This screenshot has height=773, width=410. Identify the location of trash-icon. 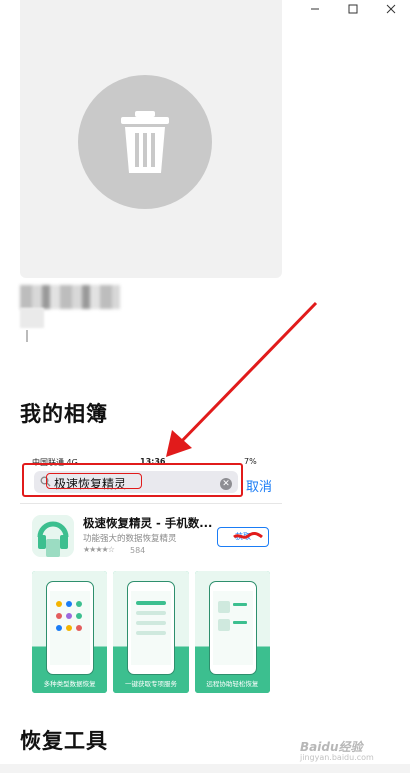
(145, 142).